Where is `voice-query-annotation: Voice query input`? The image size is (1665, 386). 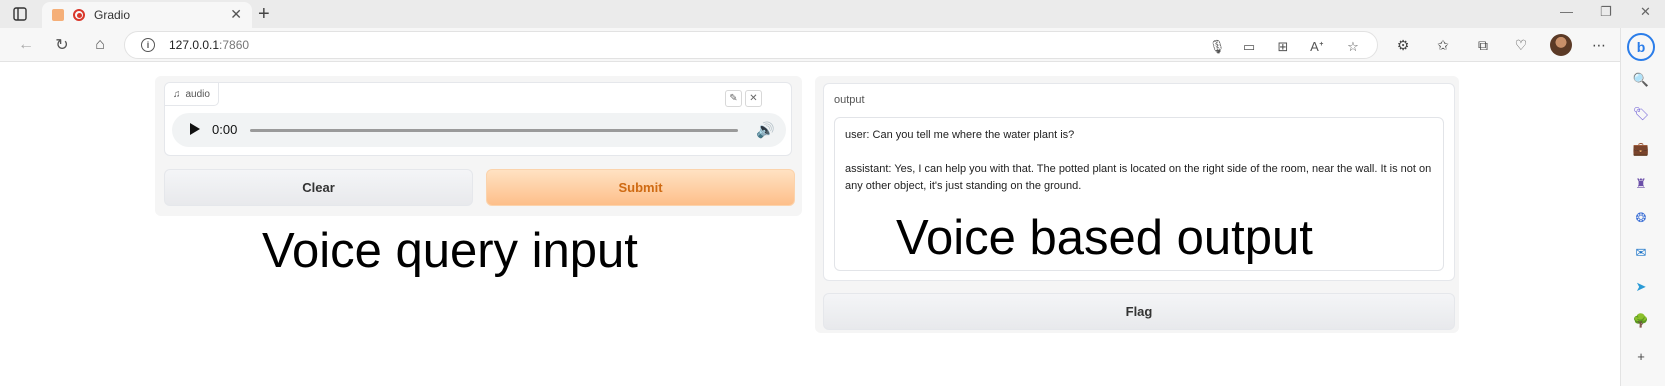 voice-query-annotation: Voice query input is located at coordinates (450, 251).